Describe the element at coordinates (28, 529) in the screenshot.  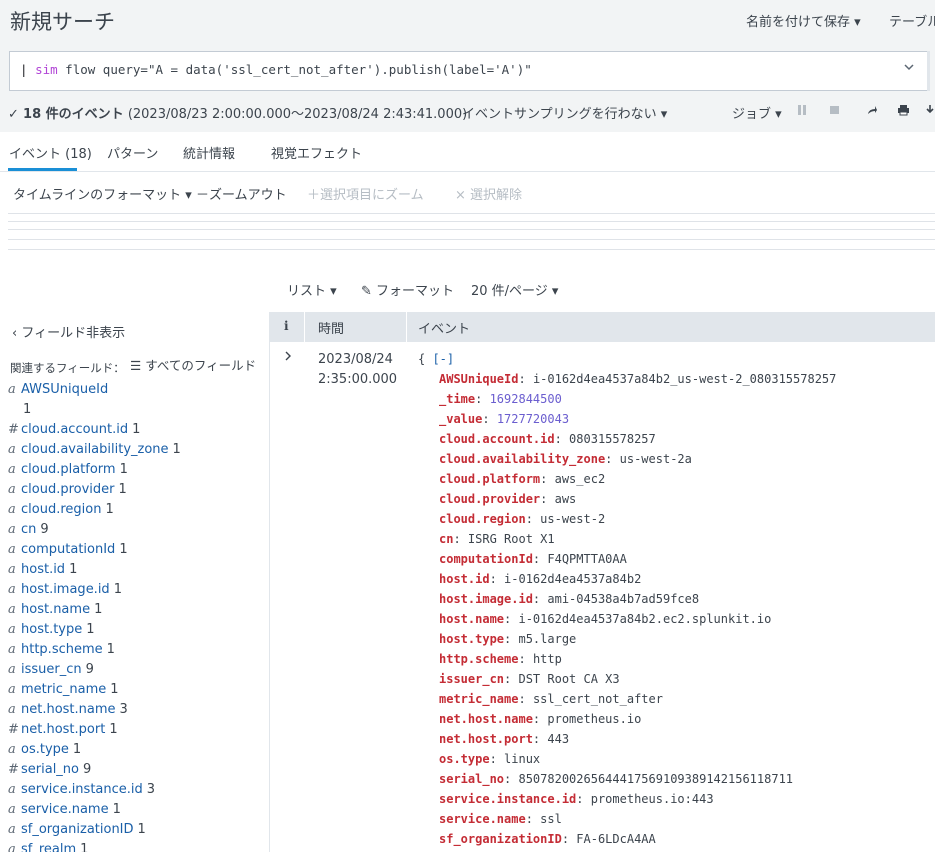
I see `field-name: cn` at that location.